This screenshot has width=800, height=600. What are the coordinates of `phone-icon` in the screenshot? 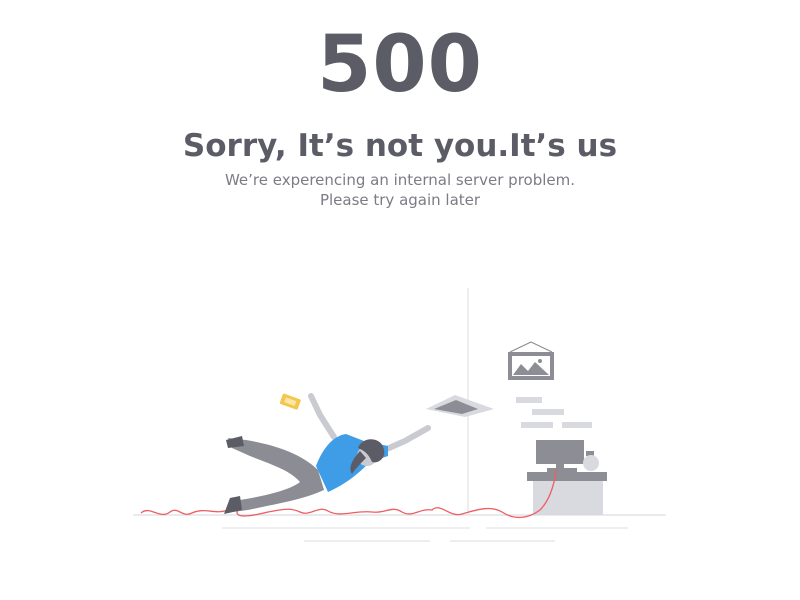 It's located at (290, 401).